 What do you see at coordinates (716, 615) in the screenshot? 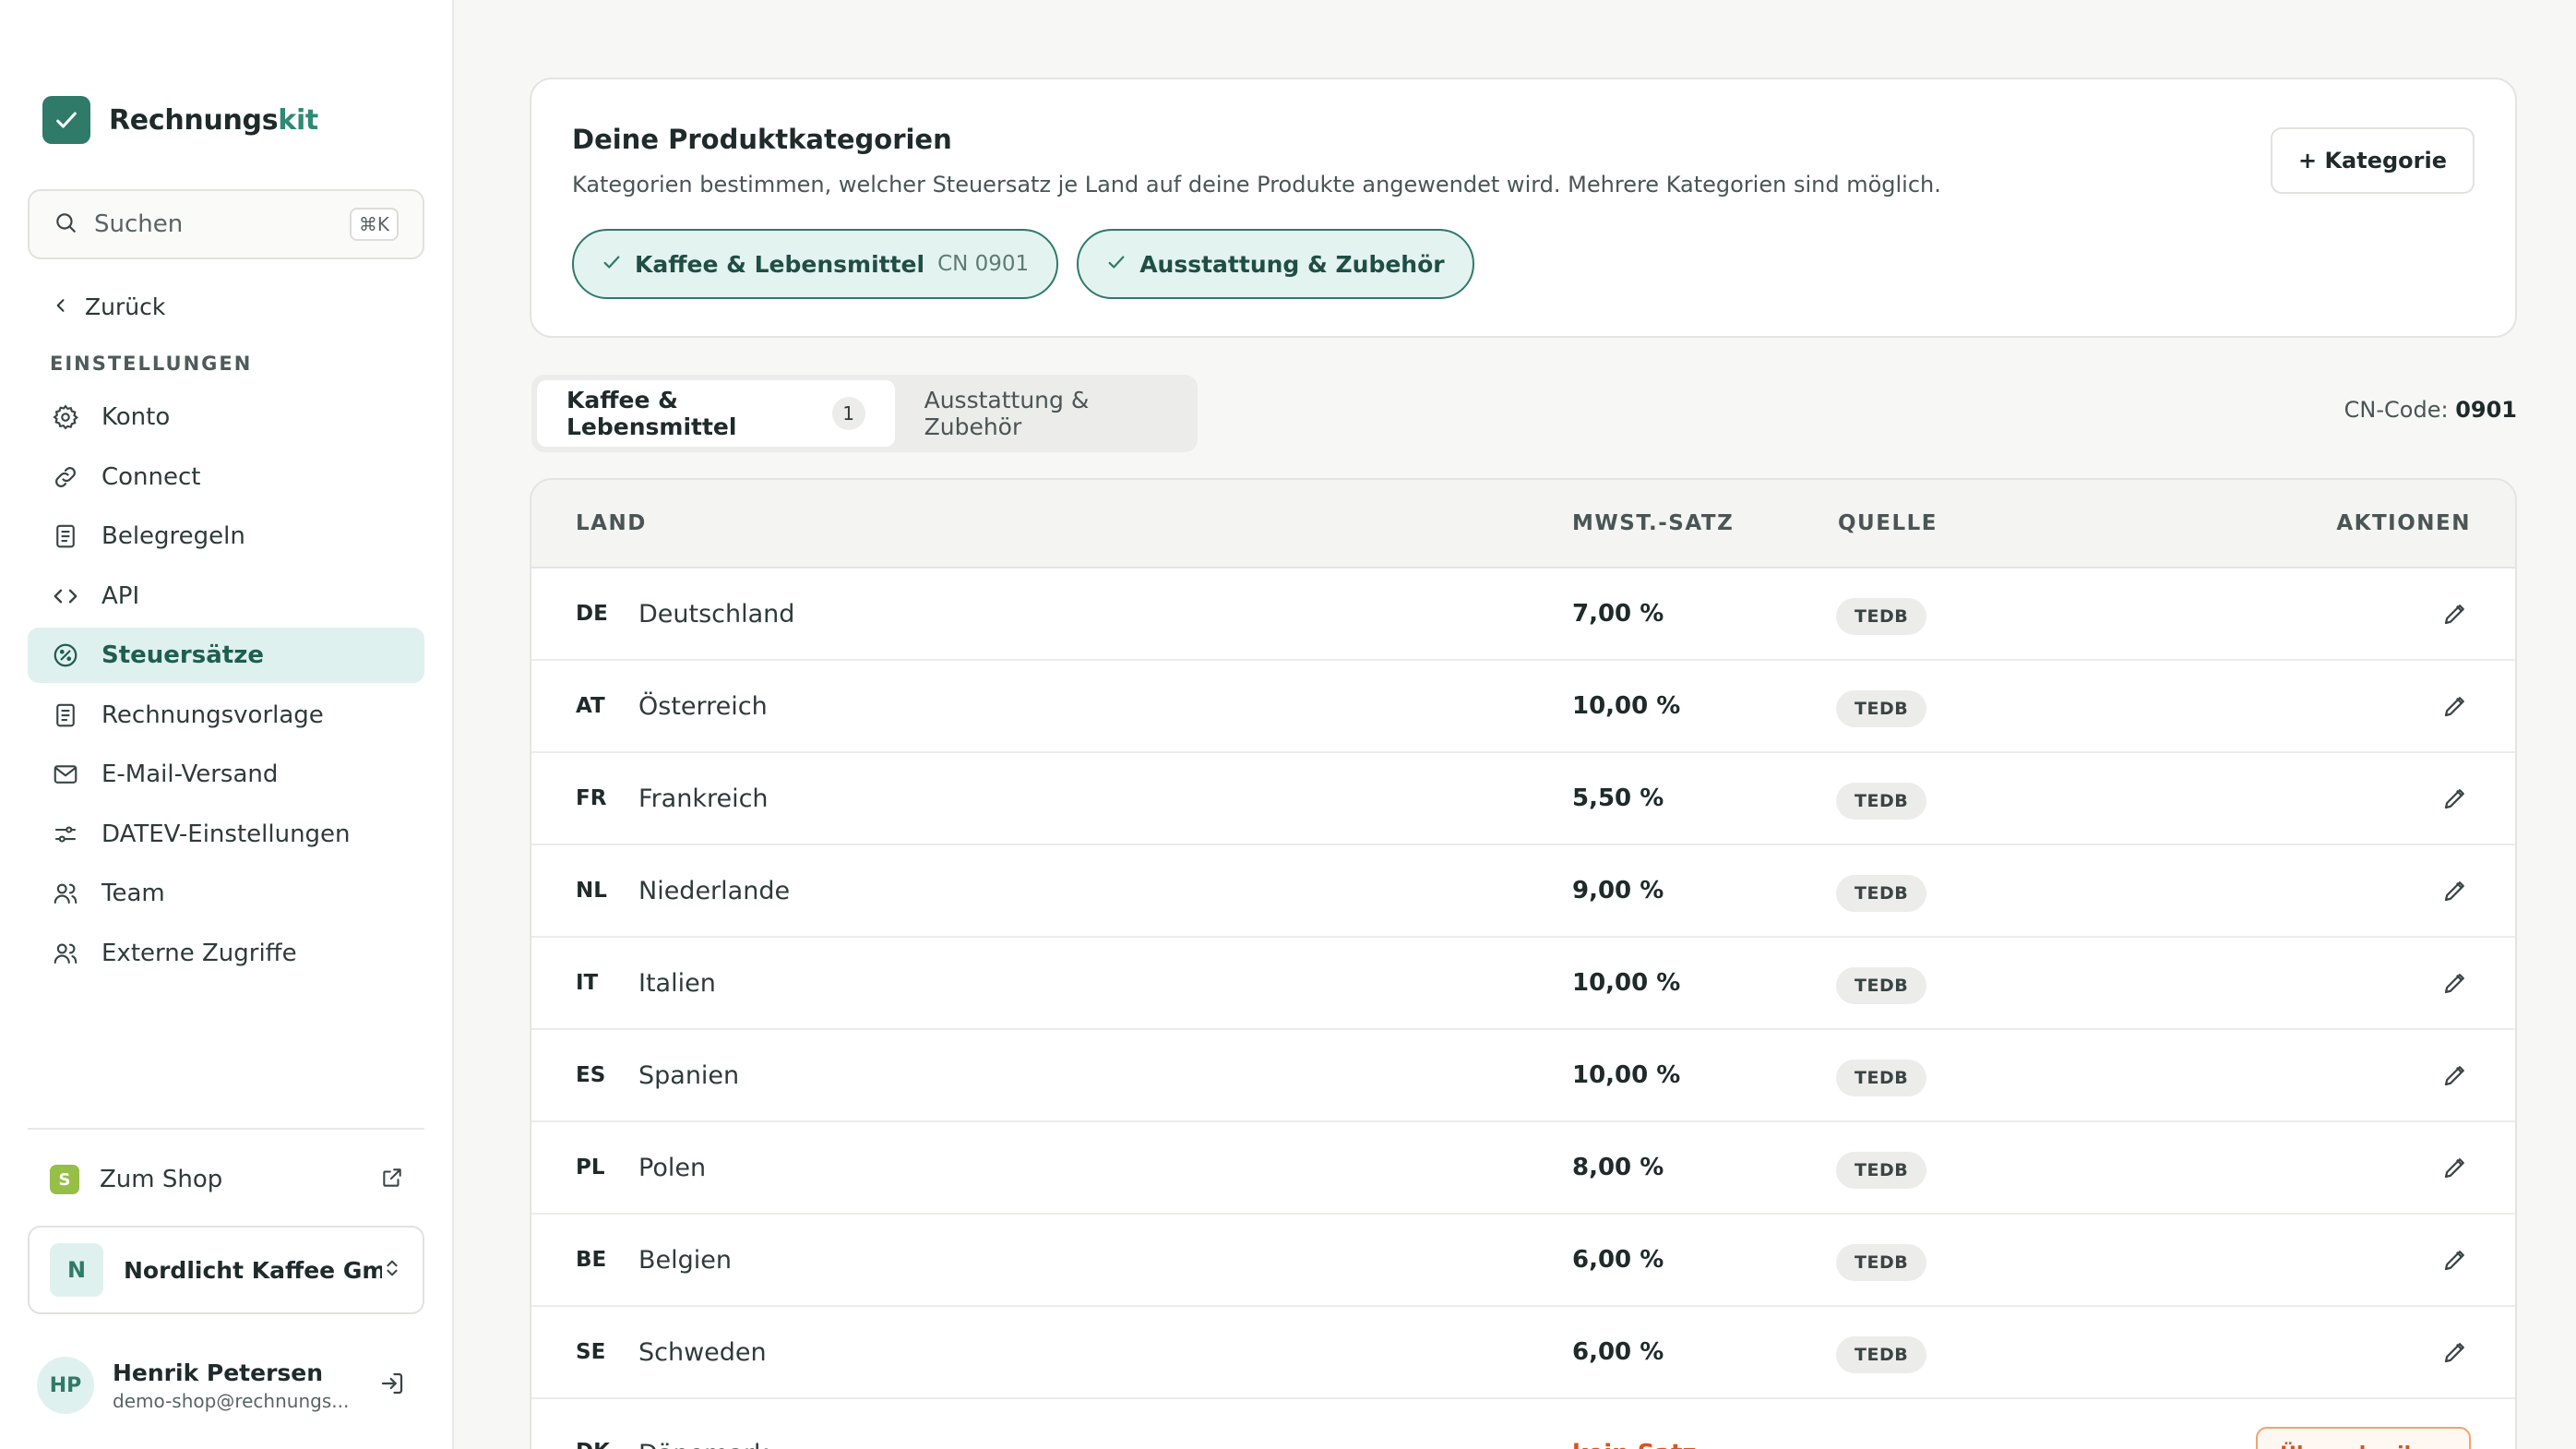
I see `country-name: Deutschland` at bounding box center [716, 615].